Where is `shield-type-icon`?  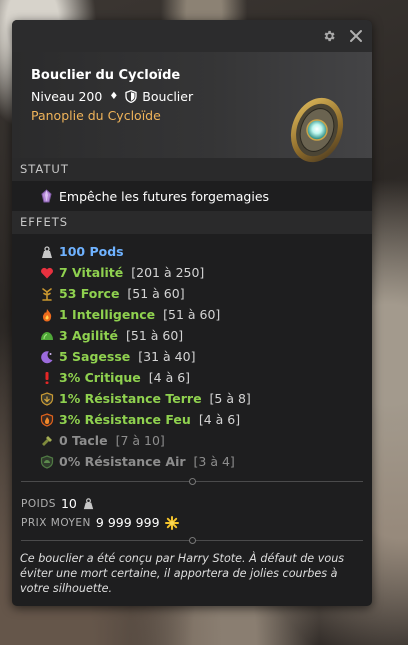
shield-type-icon is located at coordinates (131, 96).